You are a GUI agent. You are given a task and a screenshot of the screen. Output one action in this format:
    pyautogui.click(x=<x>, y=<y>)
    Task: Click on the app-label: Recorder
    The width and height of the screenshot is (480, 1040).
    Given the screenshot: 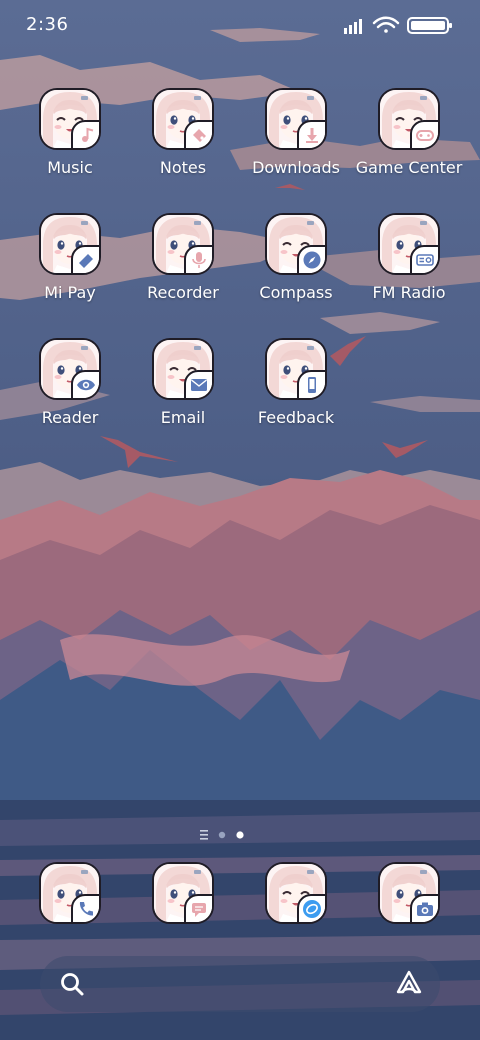 What is the action you would take?
    pyautogui.click(x=183, y=292)
    